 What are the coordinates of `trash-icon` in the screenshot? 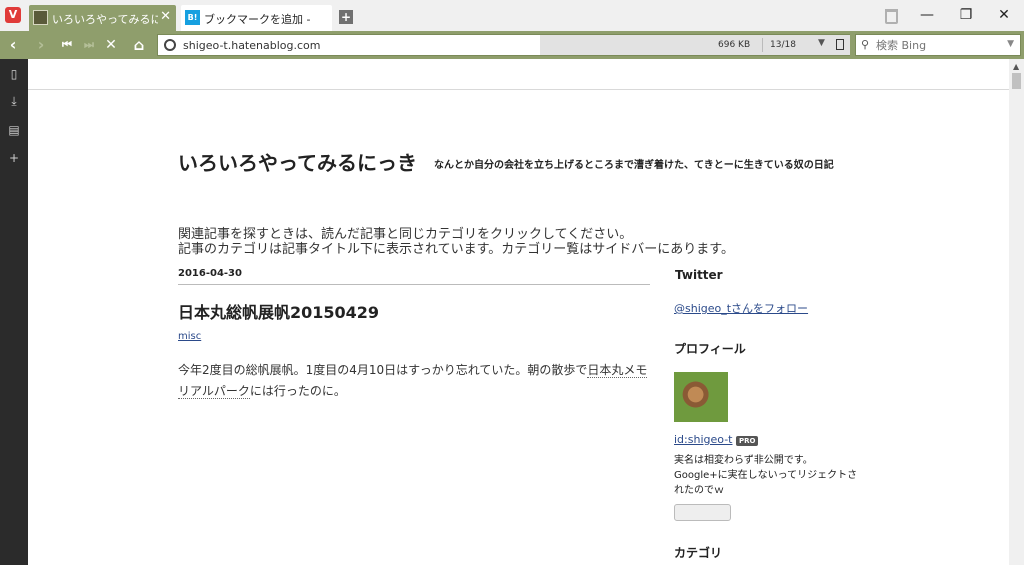 It's located at (891, 16).